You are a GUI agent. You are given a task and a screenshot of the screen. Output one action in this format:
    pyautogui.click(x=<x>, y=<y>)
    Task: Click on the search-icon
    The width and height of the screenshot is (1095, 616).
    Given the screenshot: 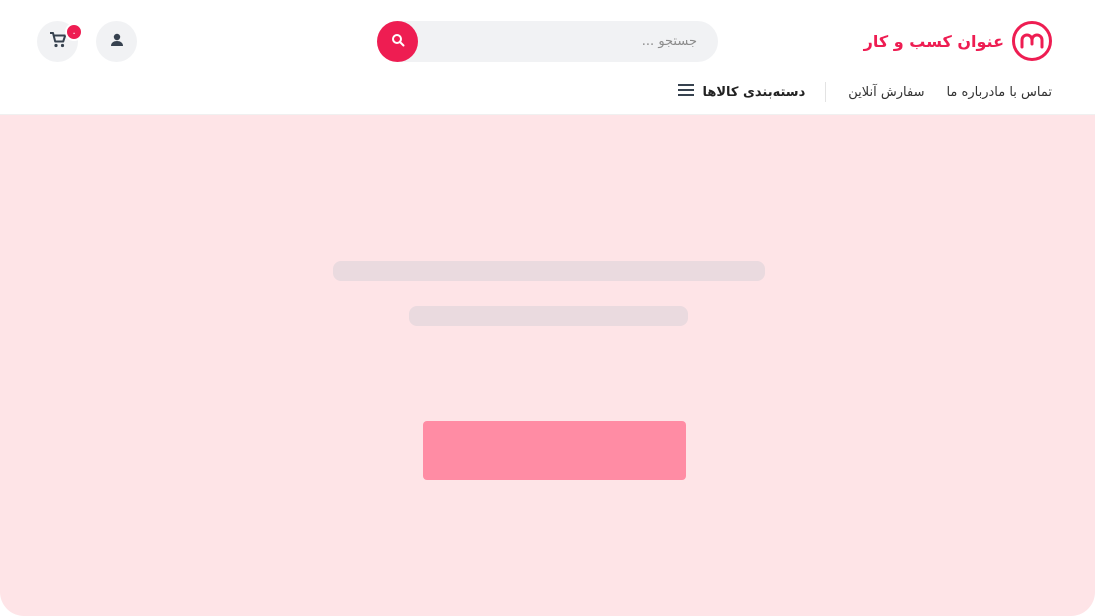 What is the action you would take?
    pyautogui.click(x=398, y=41)
    